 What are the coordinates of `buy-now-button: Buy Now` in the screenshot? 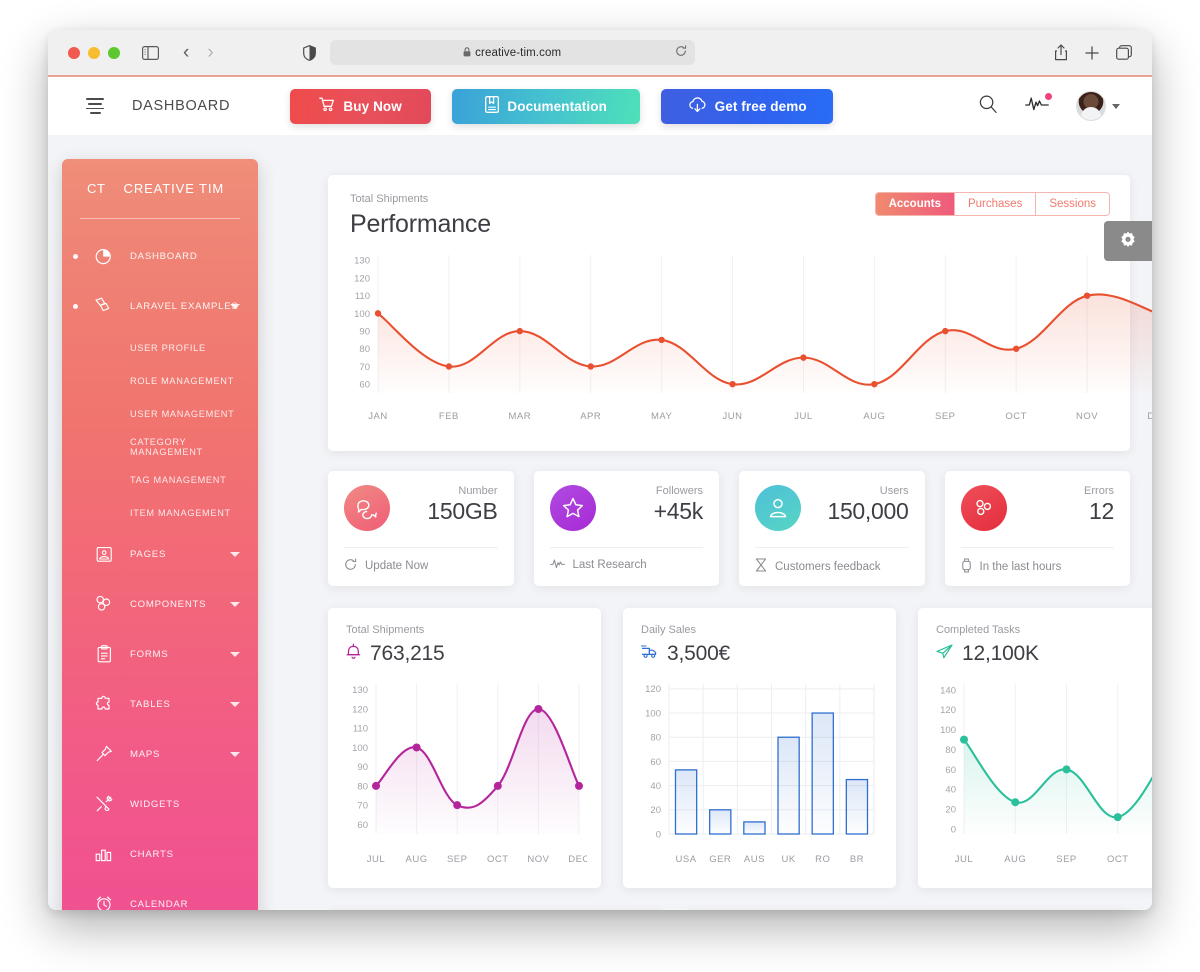 It's located at (361, 106).